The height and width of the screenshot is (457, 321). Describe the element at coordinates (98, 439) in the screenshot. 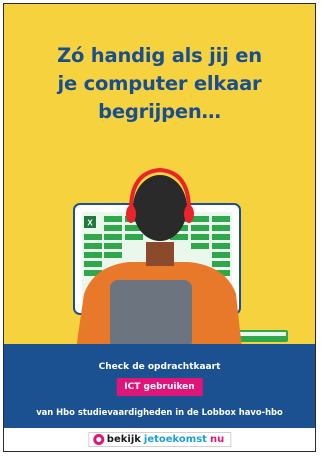

I see `logo-dot-icon` at that location.